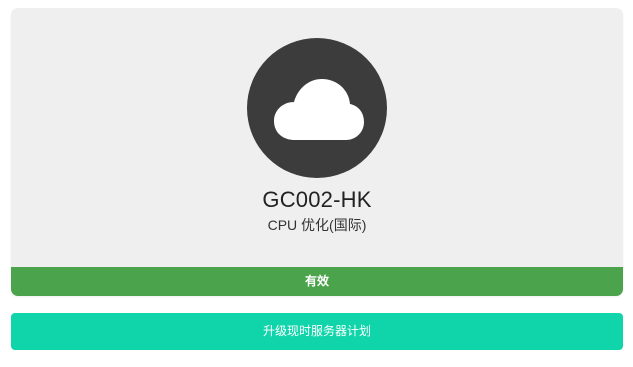 The image size is (633, 367). Describe the element at coordinates (317, 331) in the screenshot. I see `upgrade-plan-button: 升级现时服务器计划` at that location.